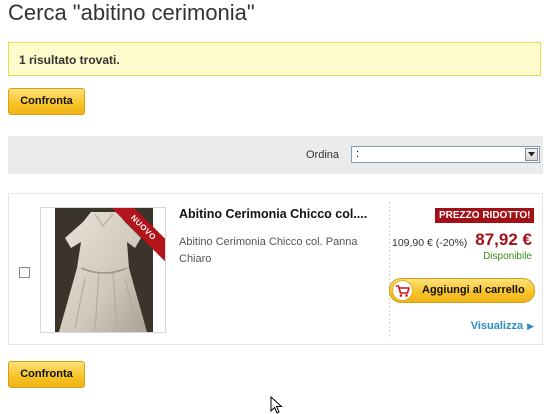 This screenshot has width=551, height=414. I want to click on mouse-cursor-icon, so click(276, 405).